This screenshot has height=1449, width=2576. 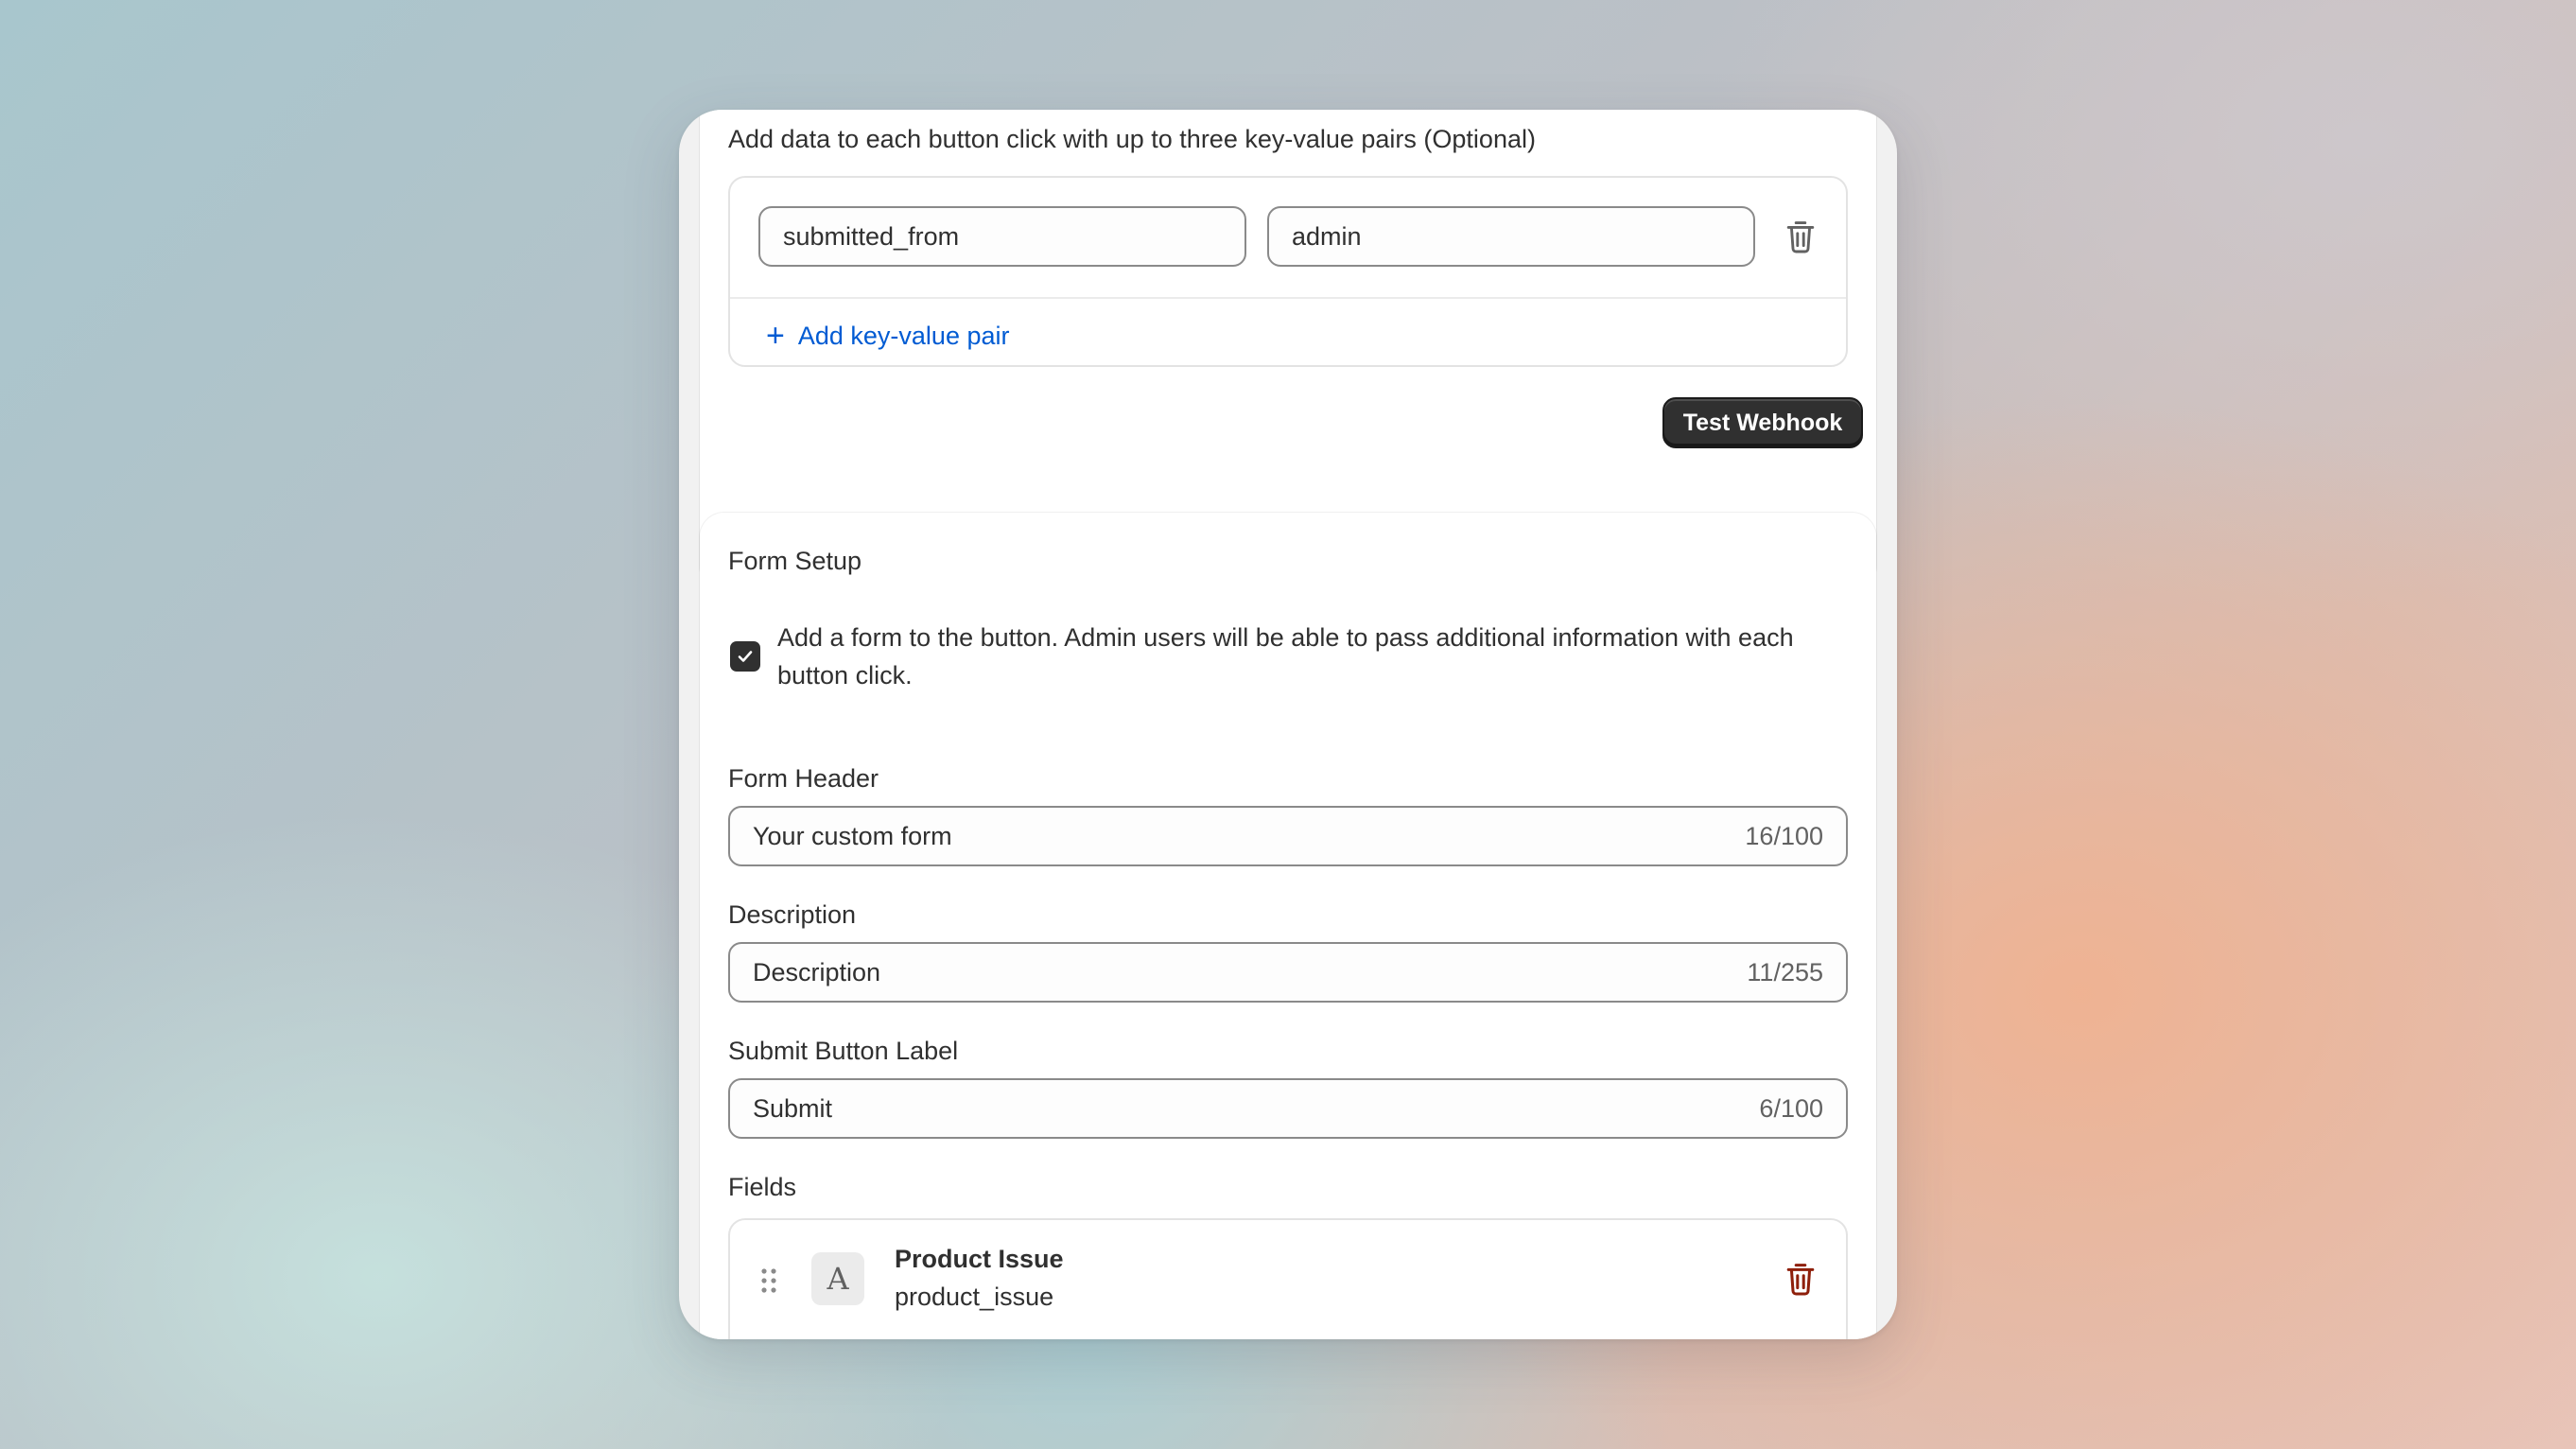 What do you see at coordinates (775, 336) in the screenshot?
I see `plus-icon: +` at bounding box center [775, 336].